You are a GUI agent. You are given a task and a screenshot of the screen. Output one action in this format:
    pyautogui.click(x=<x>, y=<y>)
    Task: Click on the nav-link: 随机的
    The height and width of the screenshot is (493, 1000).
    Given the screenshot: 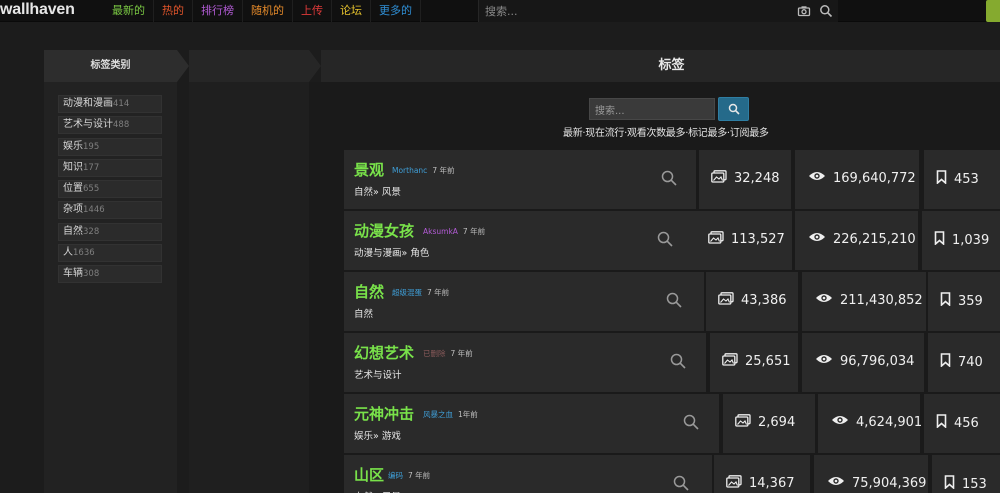 What is the action you would take?
    pyautogui.click(x=268, y=11)
    